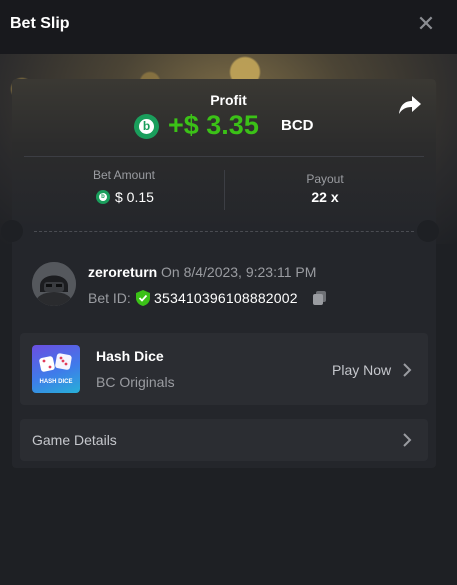  What do you see at coordinates (325, 197) in the screenshot?
I see `payout-value: 22 x` at bounding box center [325, 197].